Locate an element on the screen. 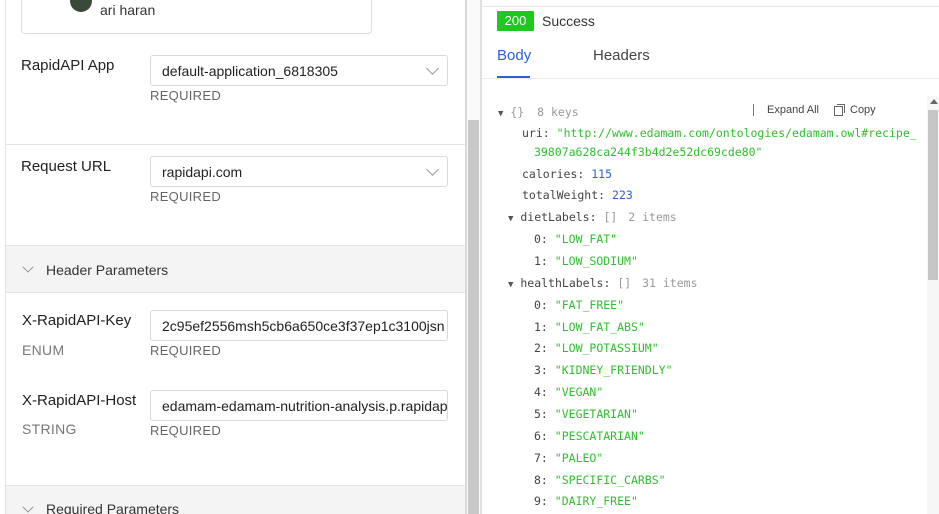 This screenshot has height=514, width=939. avatar is located at coordinates (81, 6).